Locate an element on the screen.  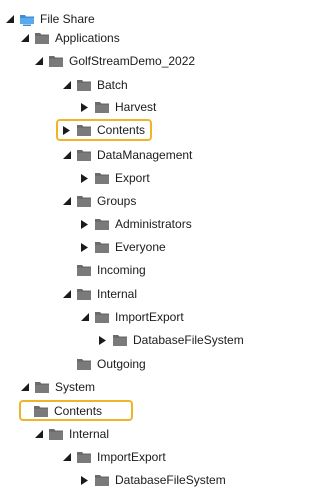
tree-node-label: Harvest is located at coordinates (136, 107).